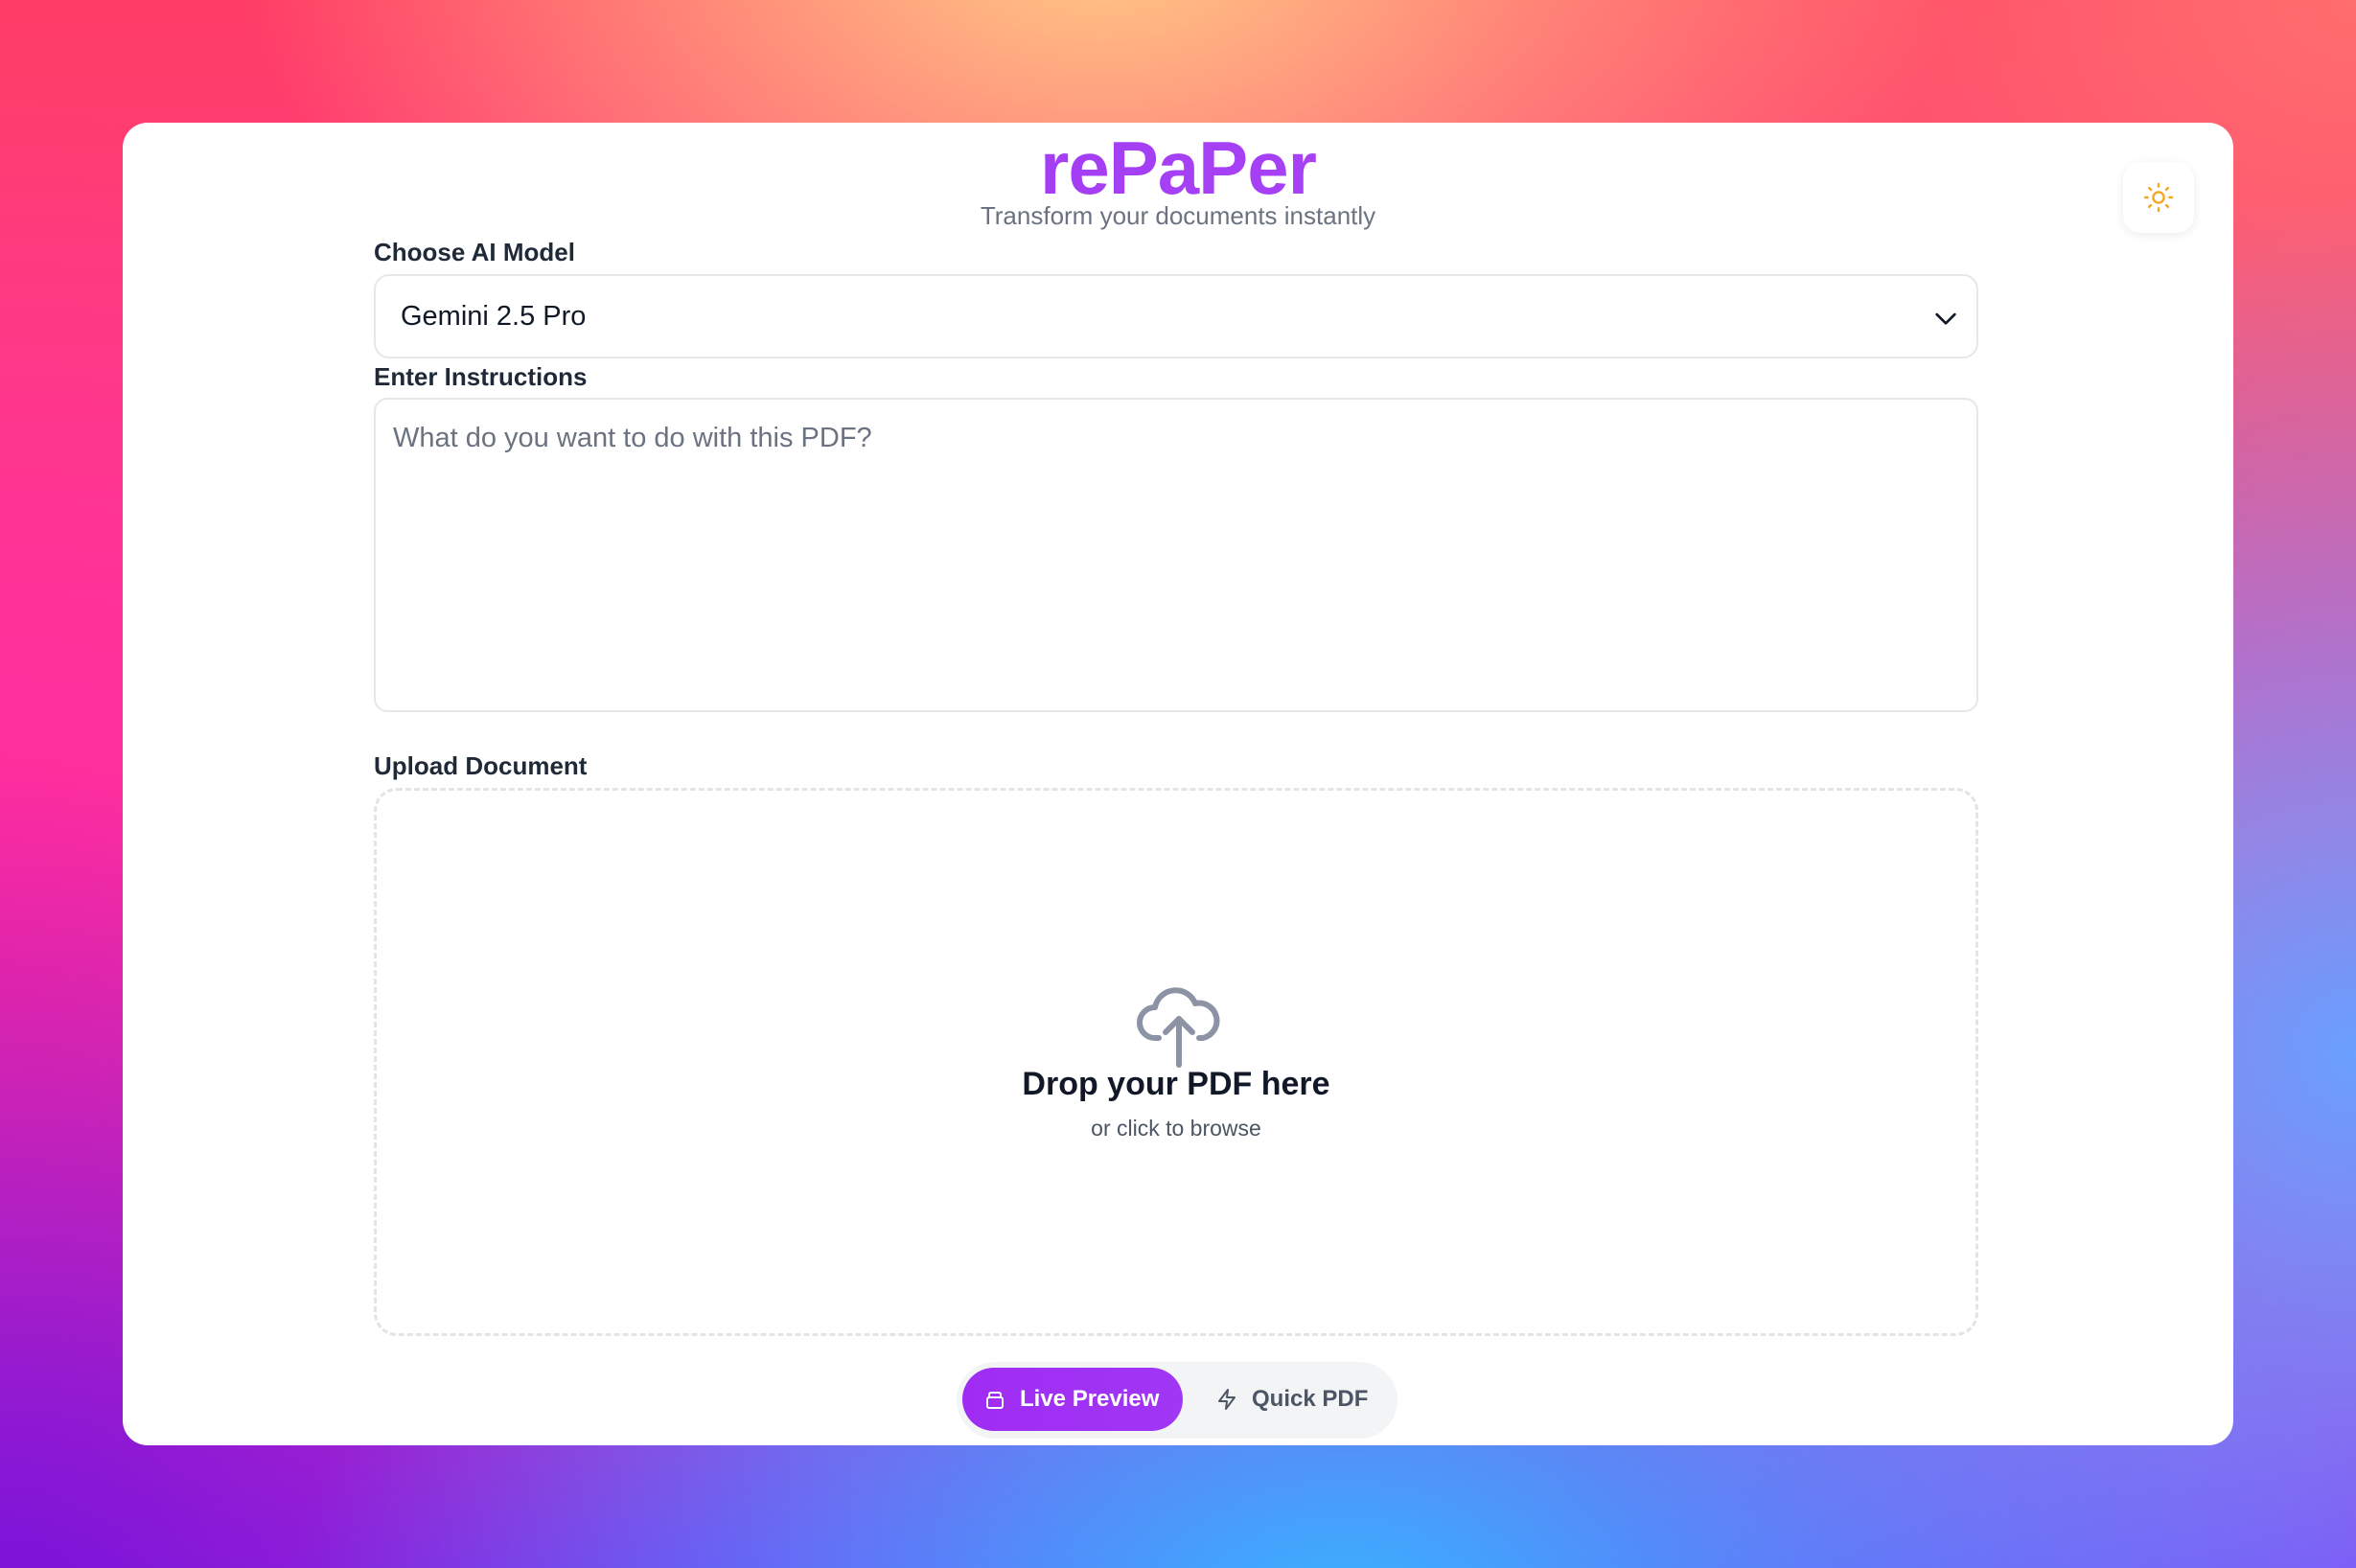  What do you see at coordinates (1178, 215) in the screenshot?
I see `app-tagline: Transform your documents instantly` at bounding box center [1178, 215].